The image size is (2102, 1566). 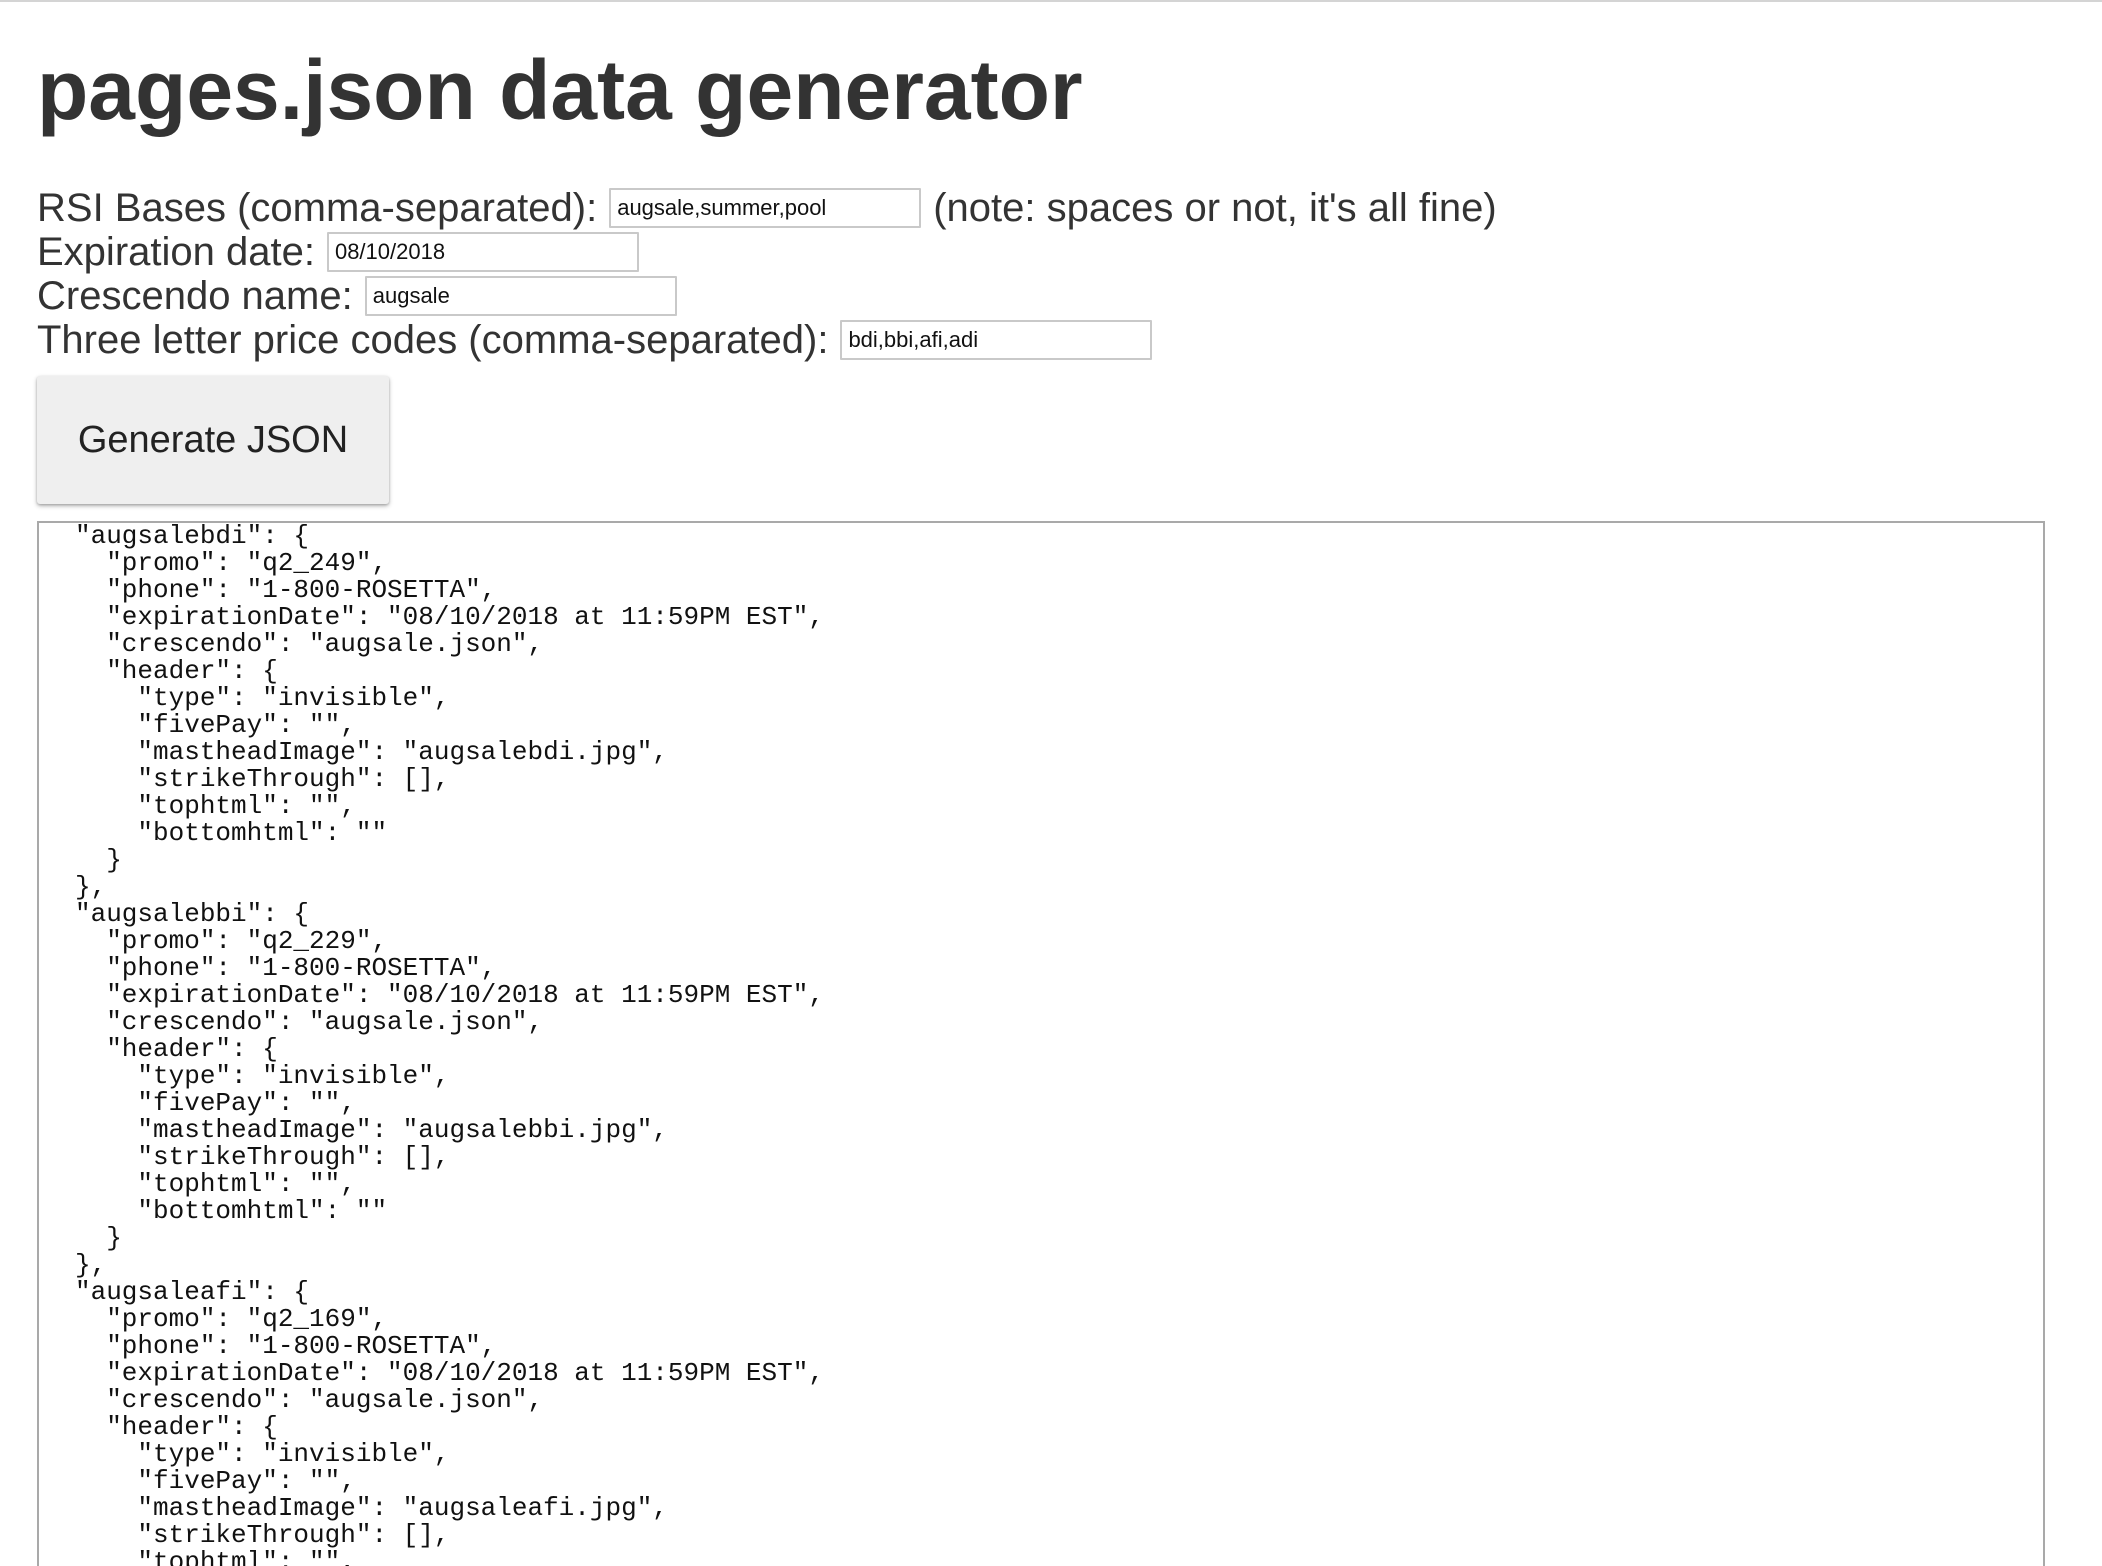 I want to click on crescendo-name-input, so click(x=520, y=296).